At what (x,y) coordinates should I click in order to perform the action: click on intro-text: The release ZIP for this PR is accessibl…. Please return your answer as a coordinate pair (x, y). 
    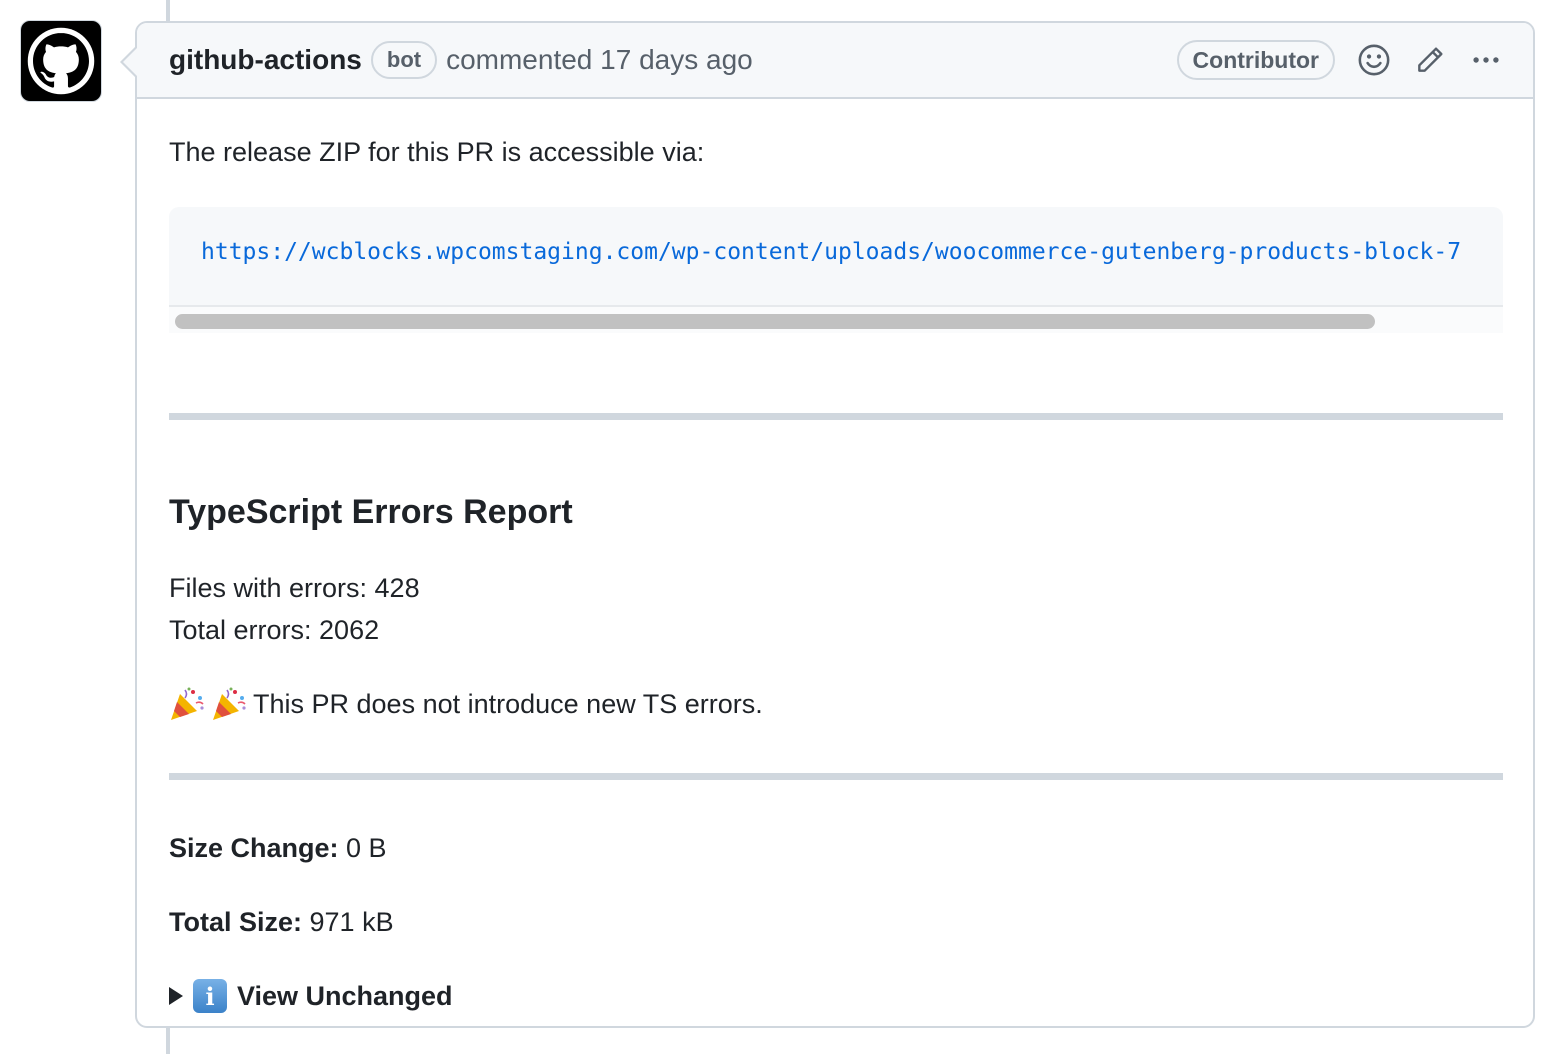
    Looking at the image, I should click on (437, 152).